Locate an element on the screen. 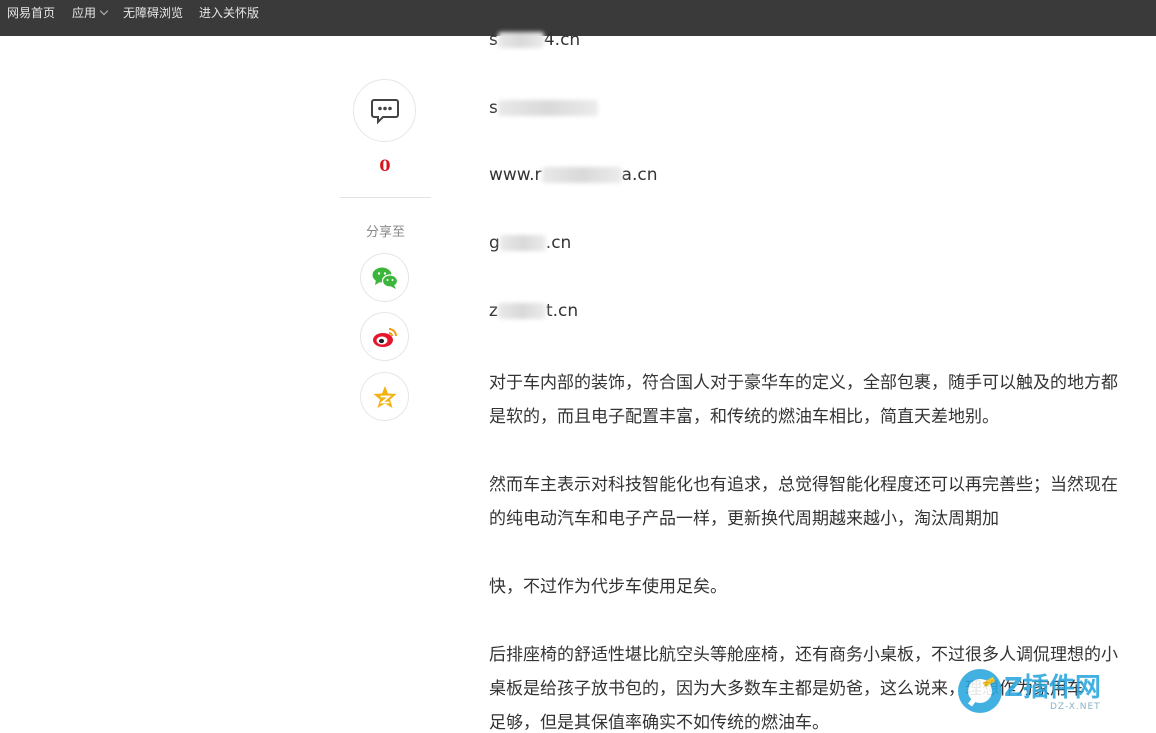 The height and width of the screenshot is (733, 1156). qzone-icon is located at coordinates (384, 396).